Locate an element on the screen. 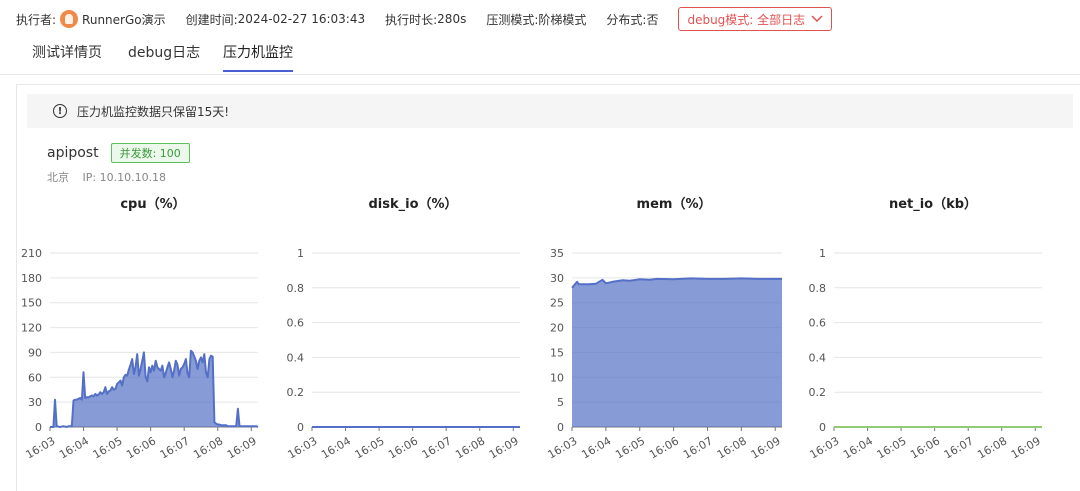 Image resolution: width=1080 pixels, height=491 pixels. chart-title: cpu（%） is located at coordinates (152, 204).